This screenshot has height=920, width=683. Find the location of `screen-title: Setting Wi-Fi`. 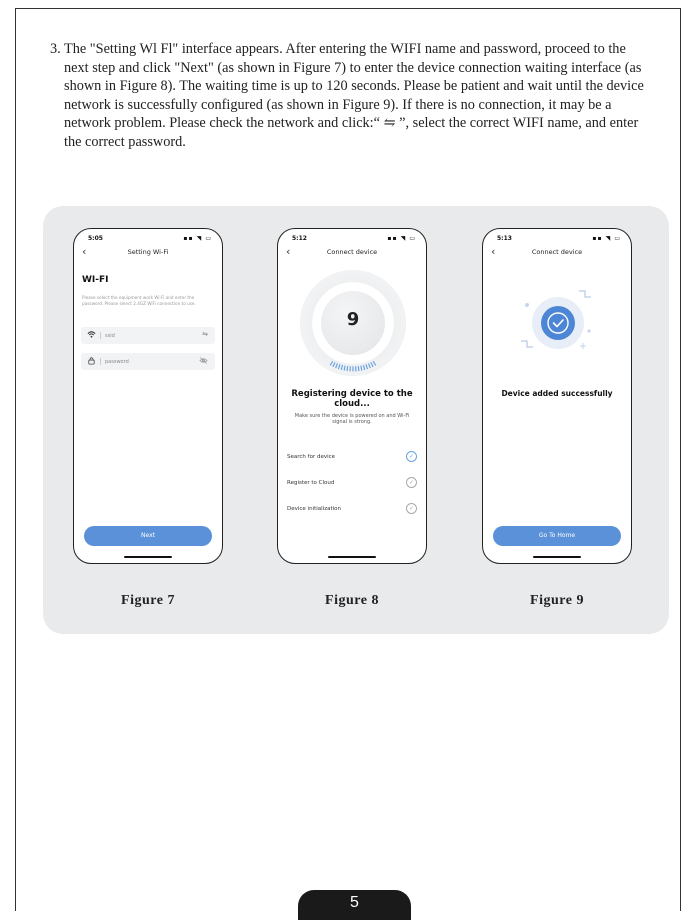

screen-title: Setting Wi-Fi is located at coordinates (148, 252).